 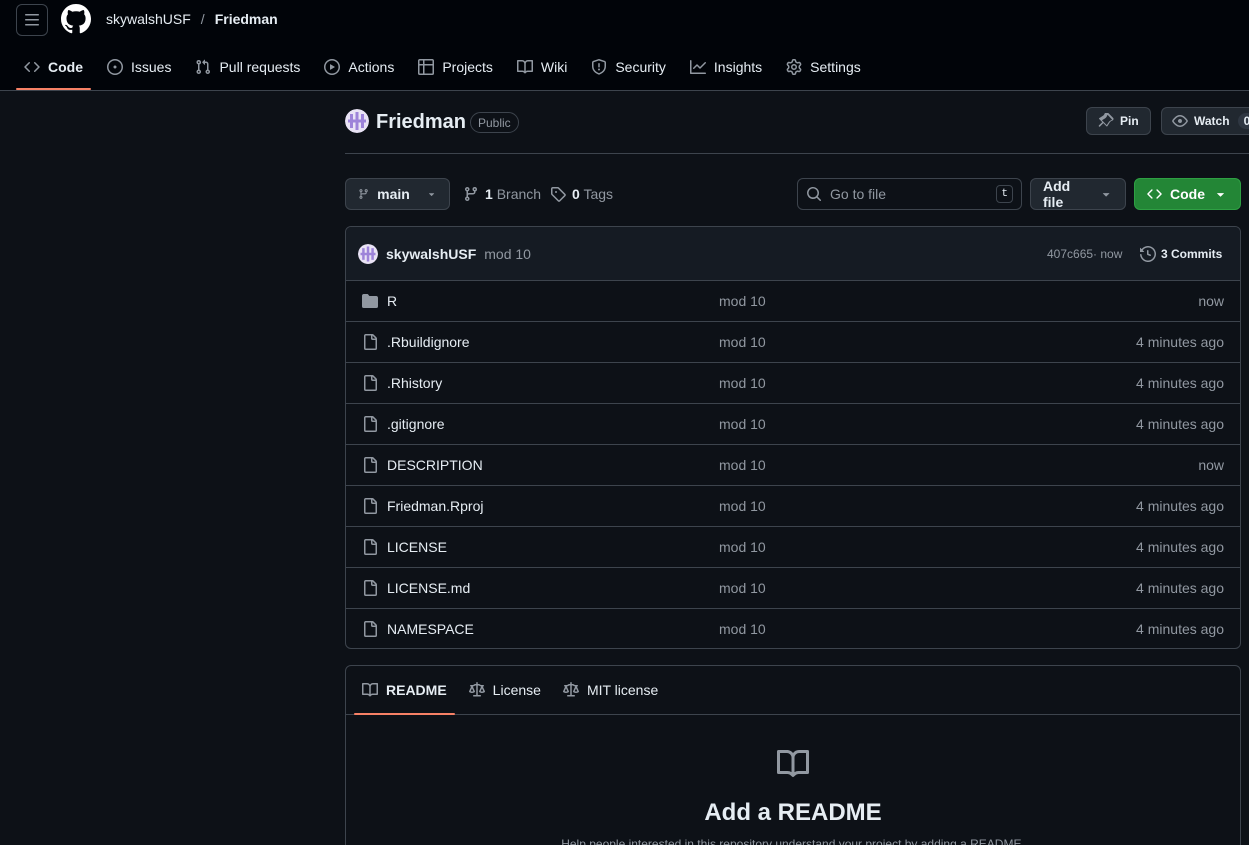 What do you see at coordinates (793, 424) in the screenshot?
I see `table-row: .gitignore mod 10 4 minutes ago` at bounding box center [793, 424].